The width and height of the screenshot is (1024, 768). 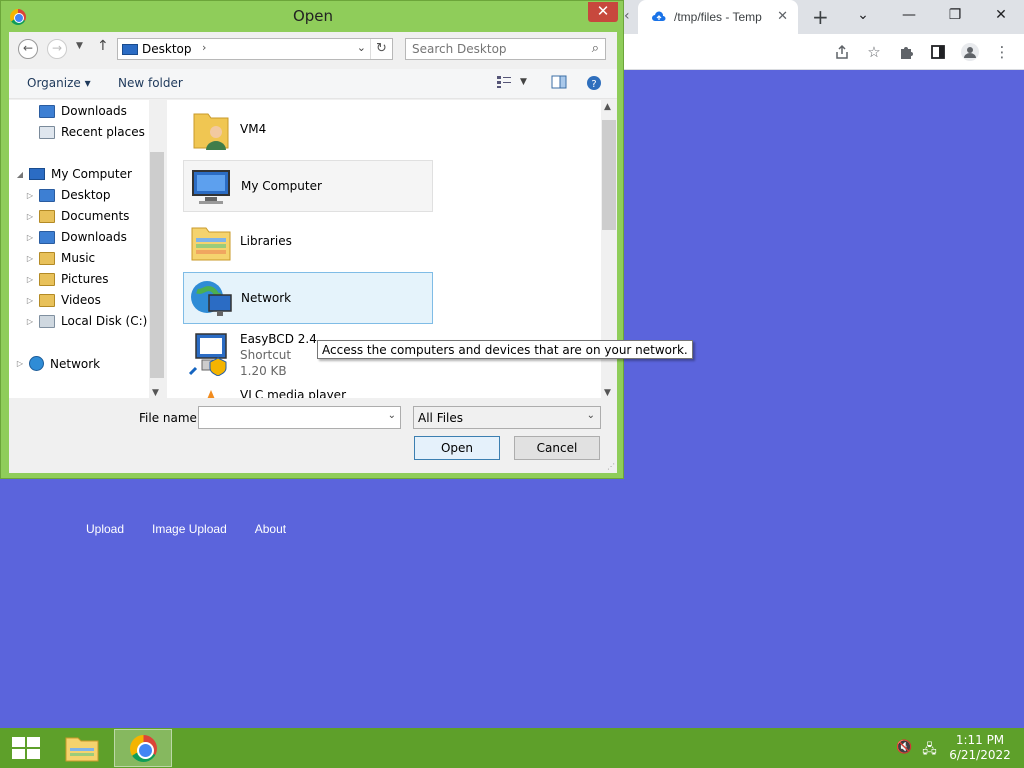 I want to click on tree-item-local-disk: ▷ Local Disk (C:), so click(x=86, y=321).